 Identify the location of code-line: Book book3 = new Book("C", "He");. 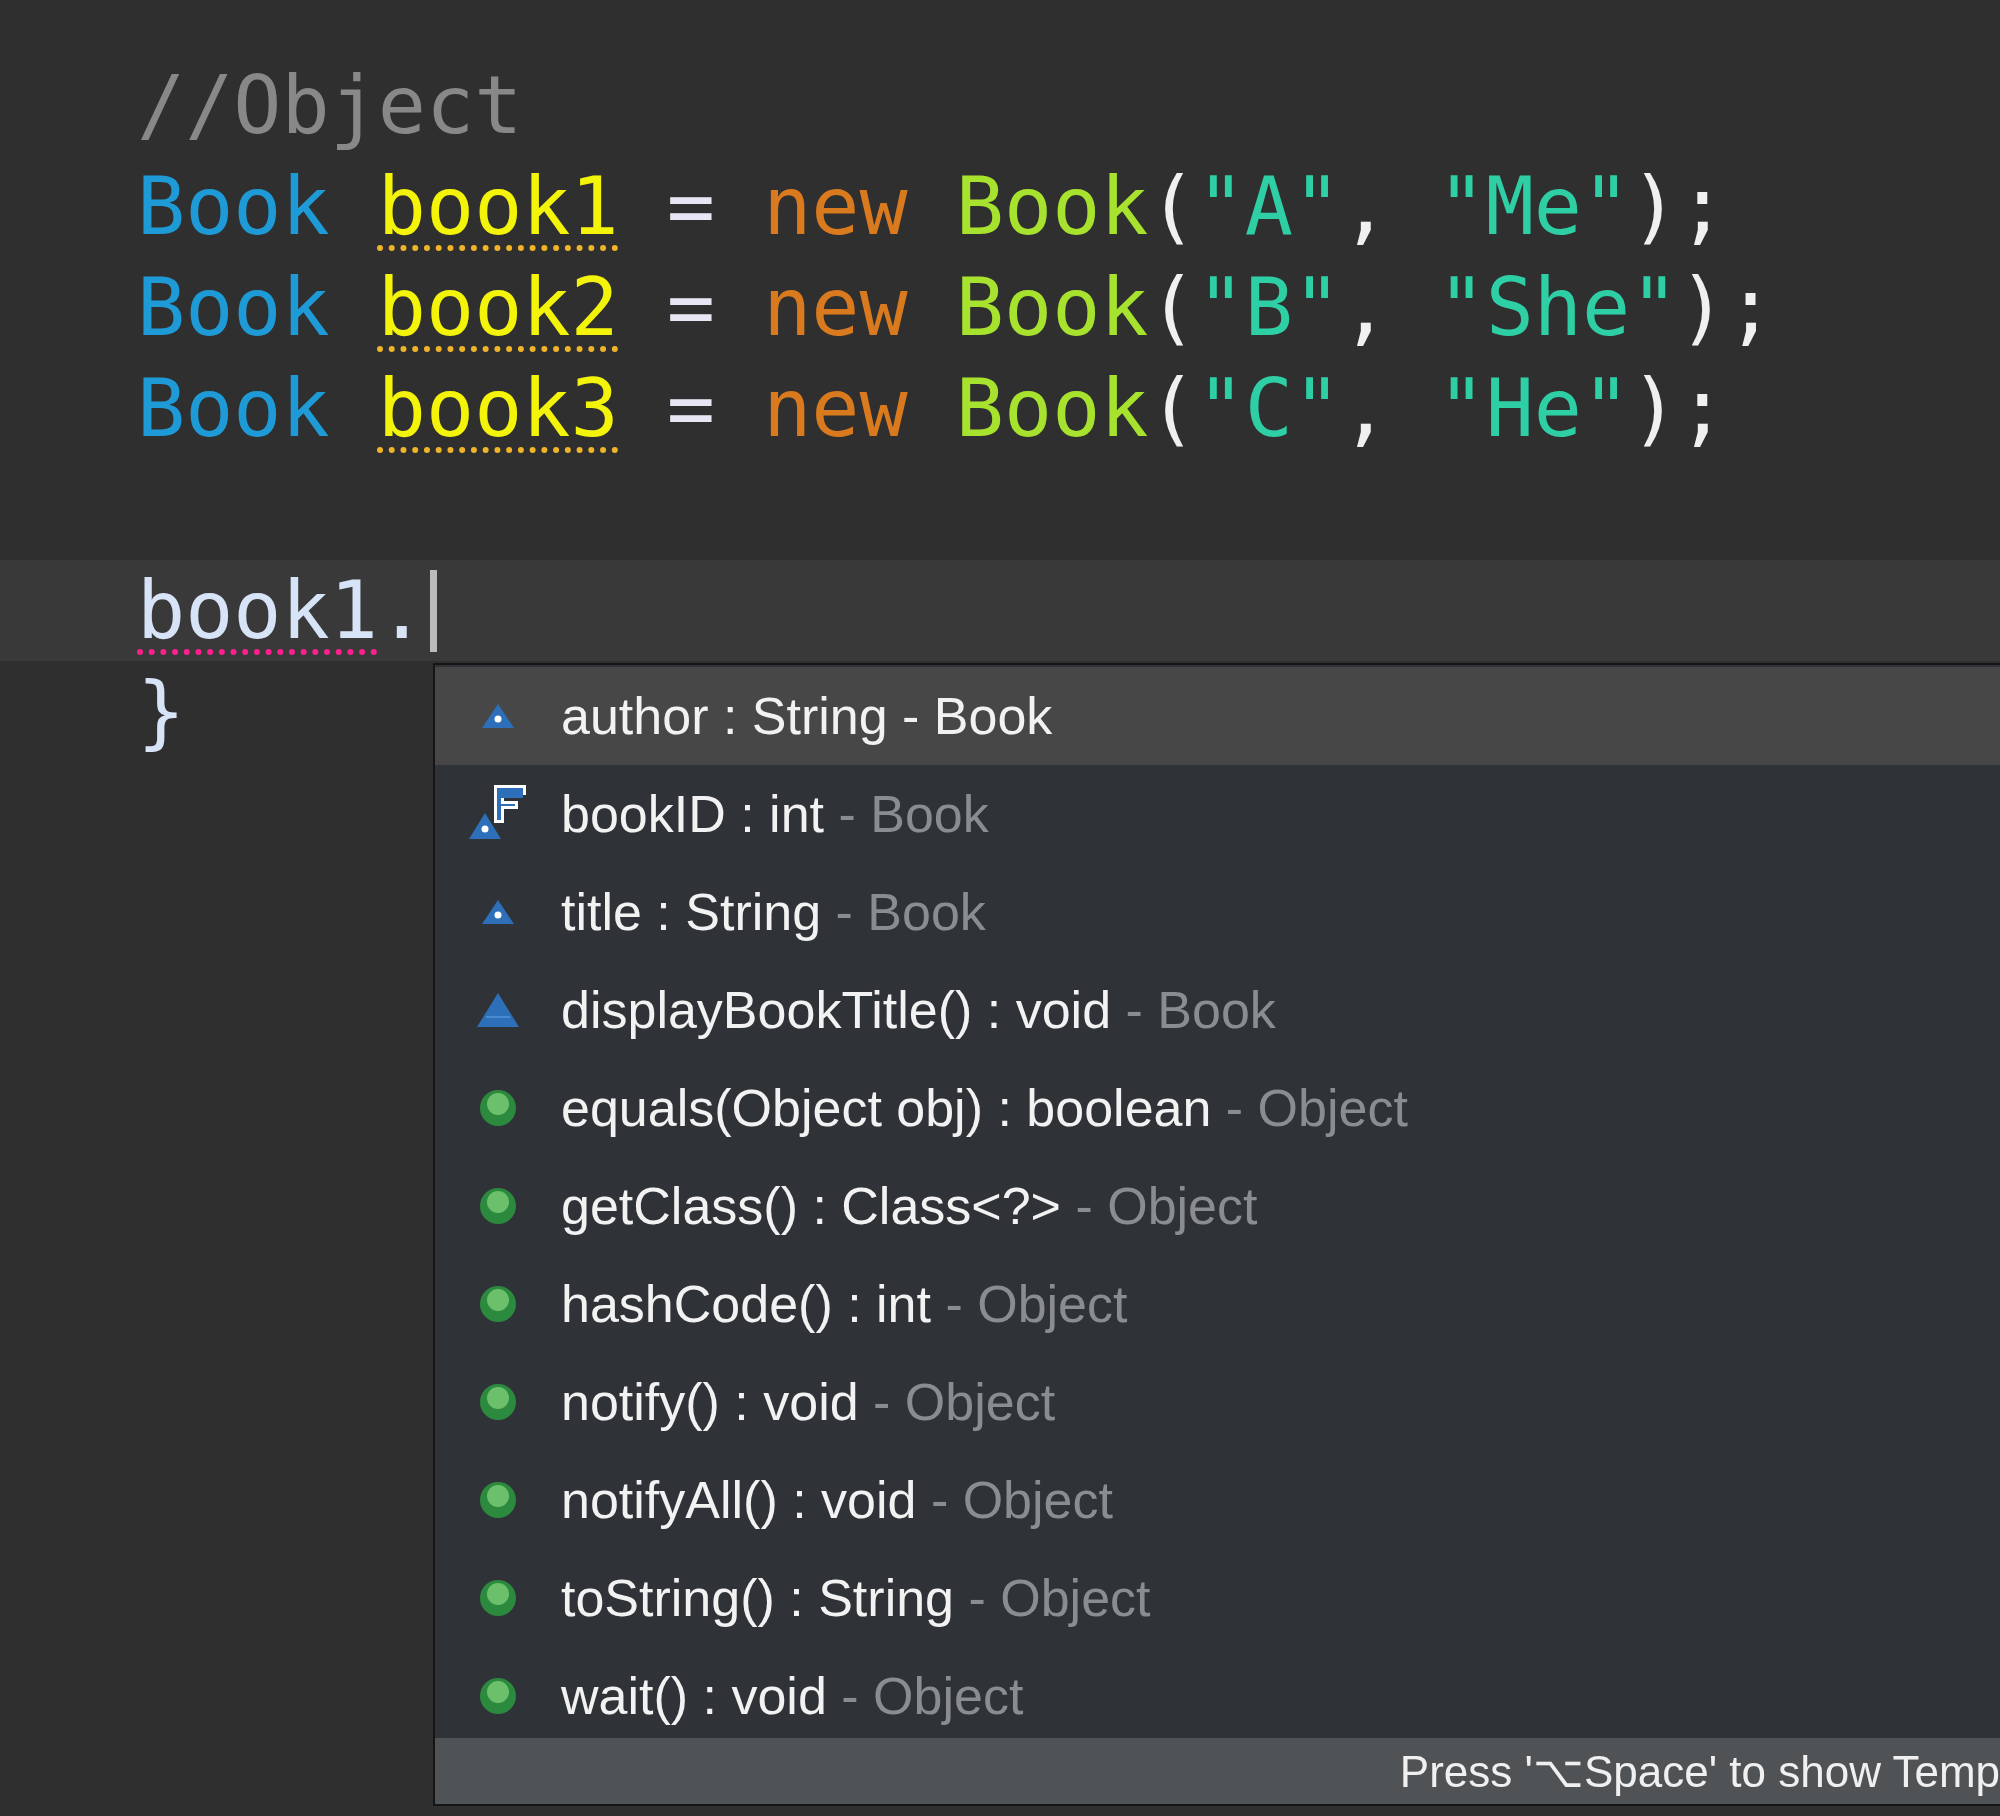
(932, 408).